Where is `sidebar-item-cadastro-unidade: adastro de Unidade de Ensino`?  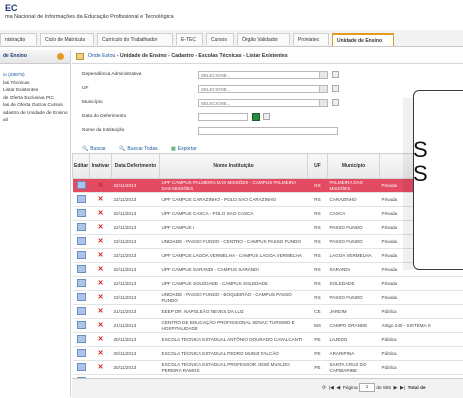
sidebar-item-cadastro-unidade: adastro de Unidade de Ensino is located at coordinates (35, 114).